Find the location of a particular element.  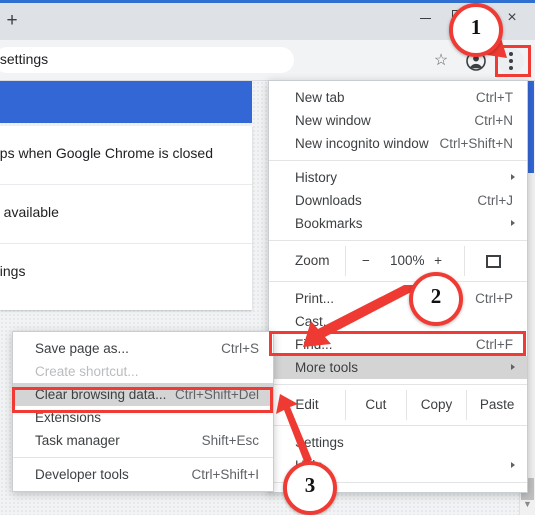

zoom-in-button: + is located at coordinates (438, 260).